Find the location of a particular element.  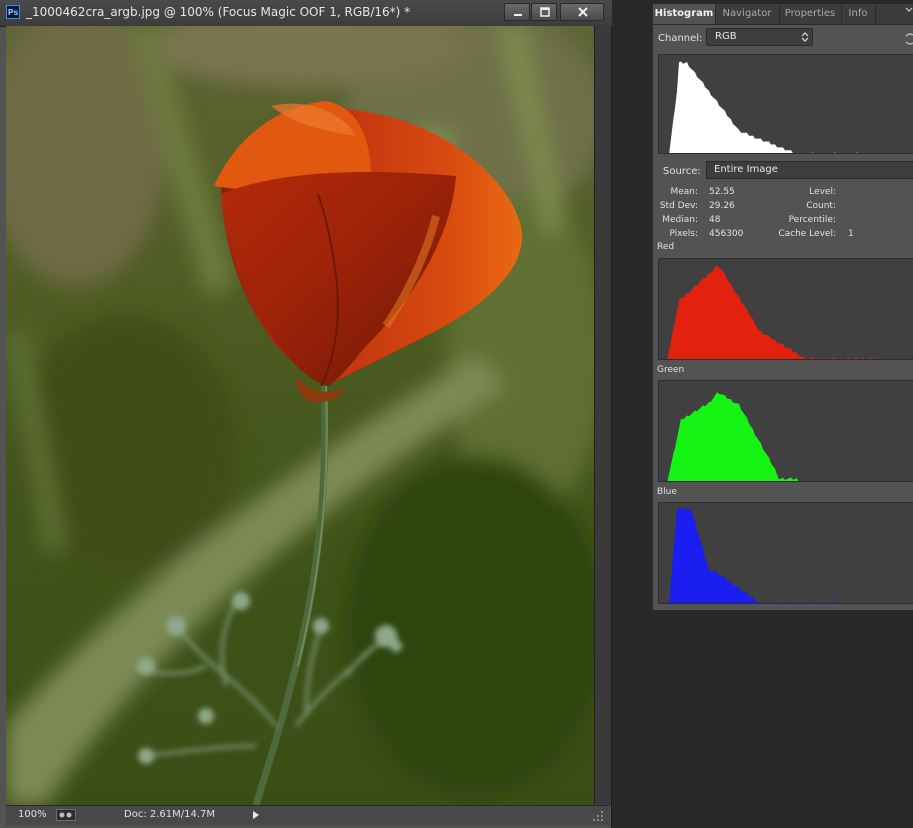

source-label: Source: is located at coordinates (682, 171).